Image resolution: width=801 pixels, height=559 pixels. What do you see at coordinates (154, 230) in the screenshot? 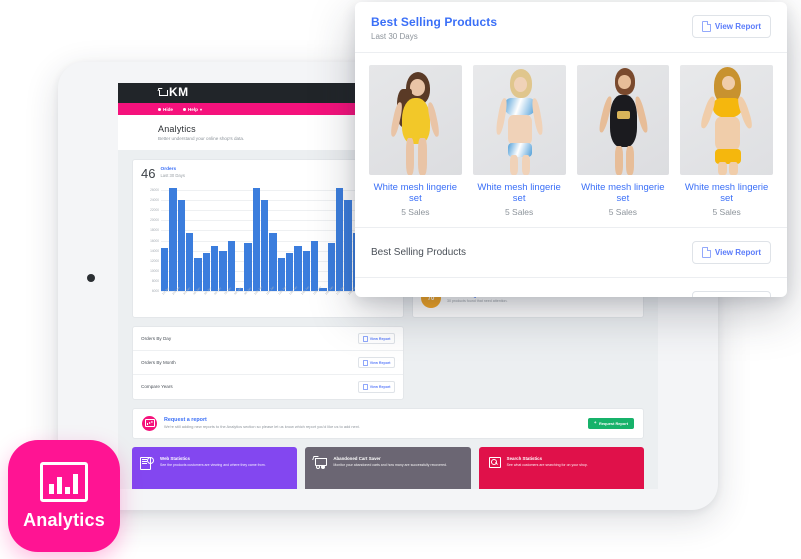
I see `chart-y-tick: 18000` at bounding box center [154, 230].